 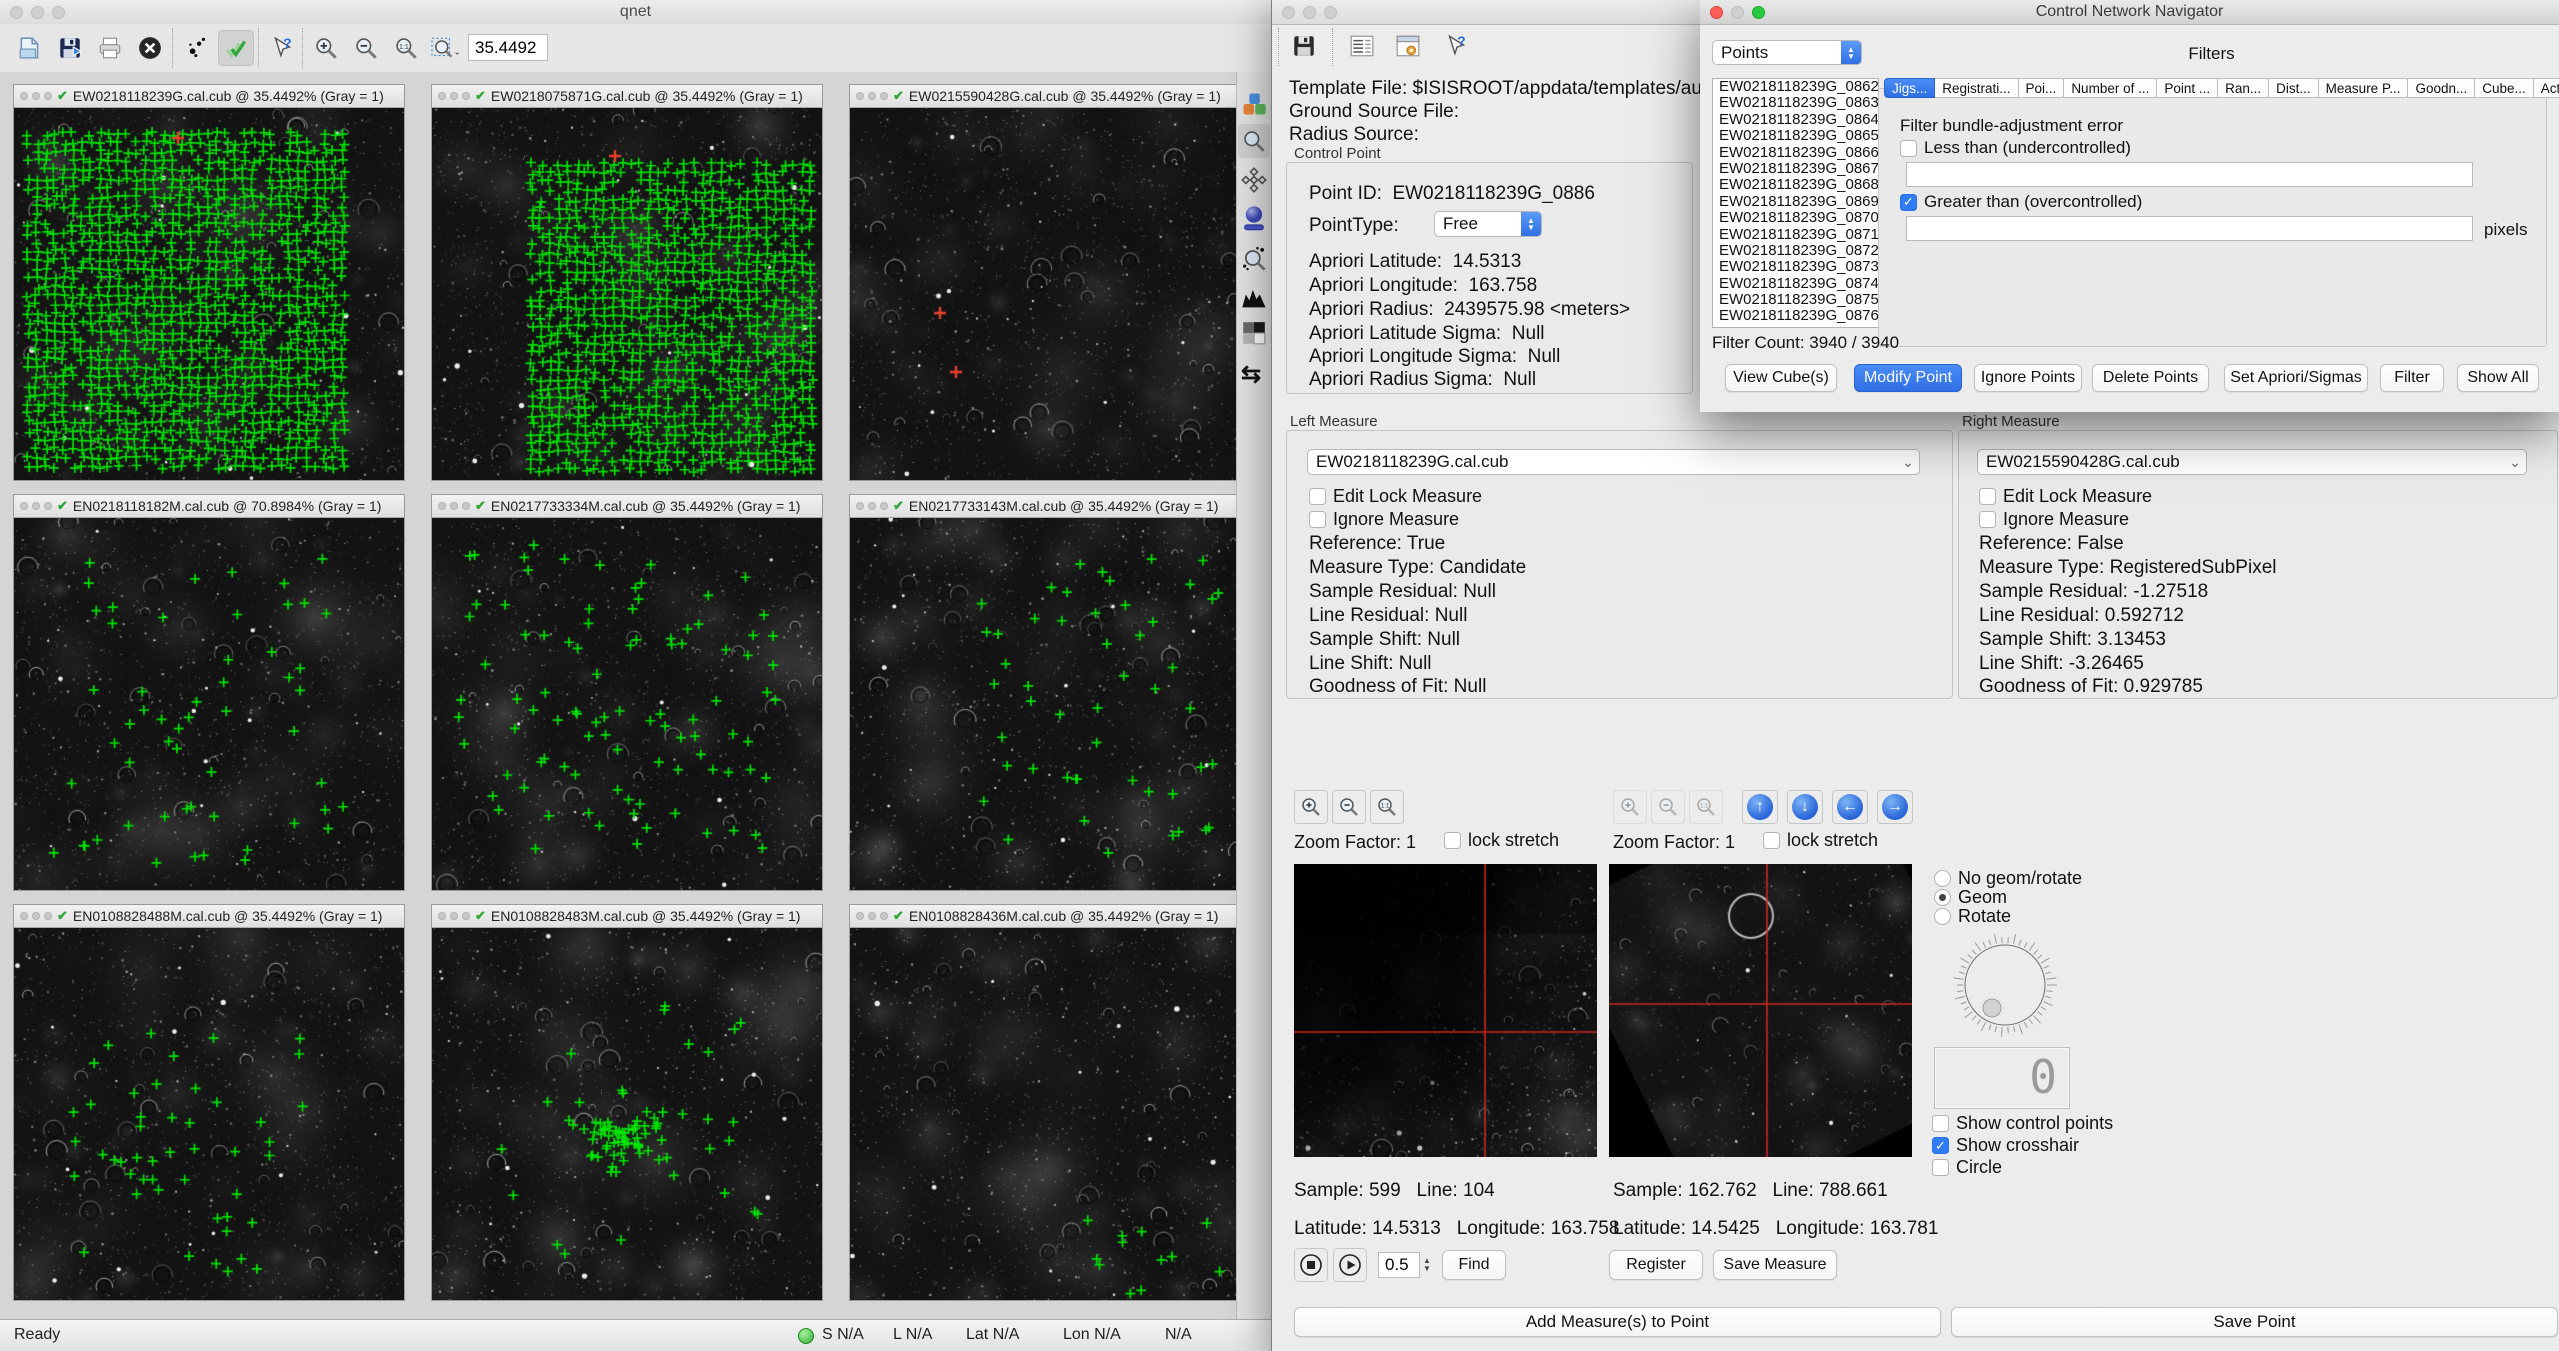 I want to click on point-list-item: EW0218118239G_0870, so click(x=1795, y=217).